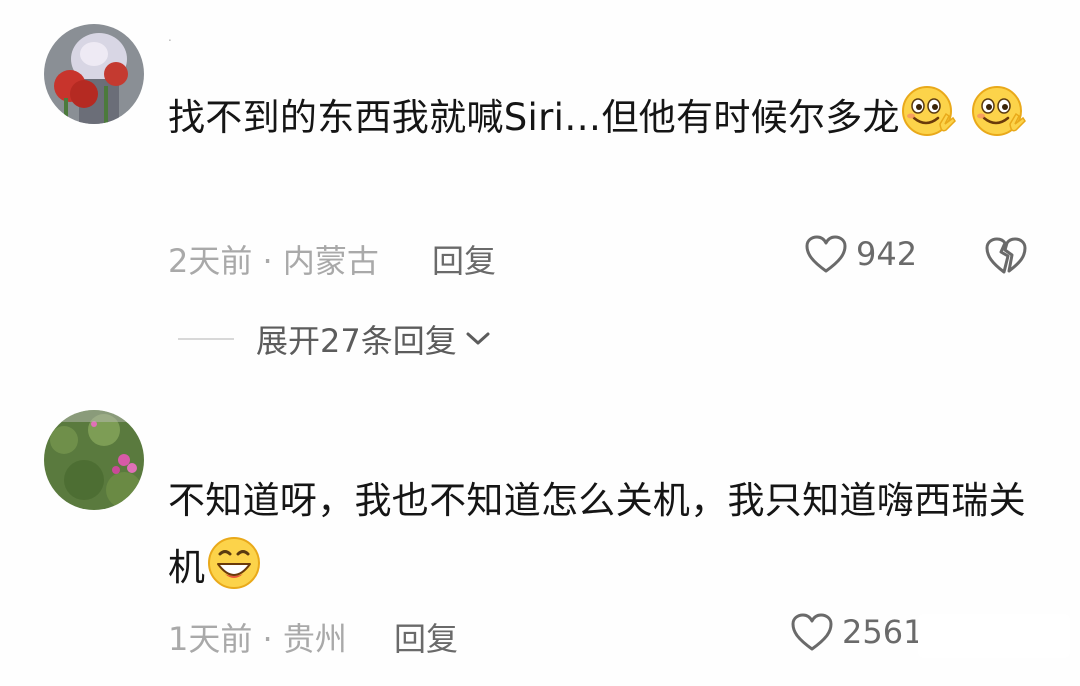 The width and height of the screenshot is (1080, 686). Describe the element at coordinates (356, 341) in the screenshot. I see `expand-replies-label: 展开27条回复` at that location.